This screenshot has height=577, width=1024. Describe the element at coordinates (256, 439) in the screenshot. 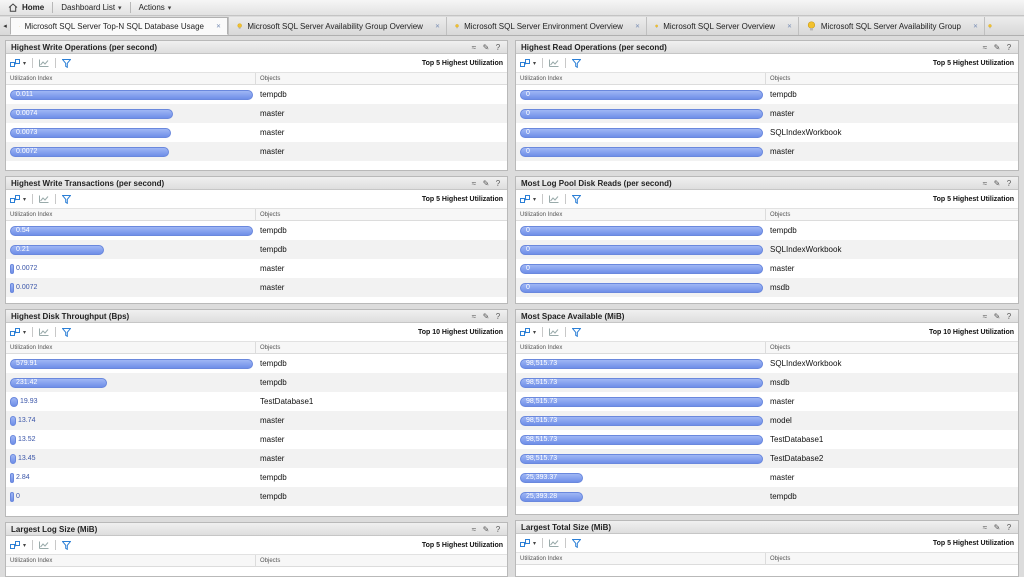

I see `table-row: 13.52 master` at that location.